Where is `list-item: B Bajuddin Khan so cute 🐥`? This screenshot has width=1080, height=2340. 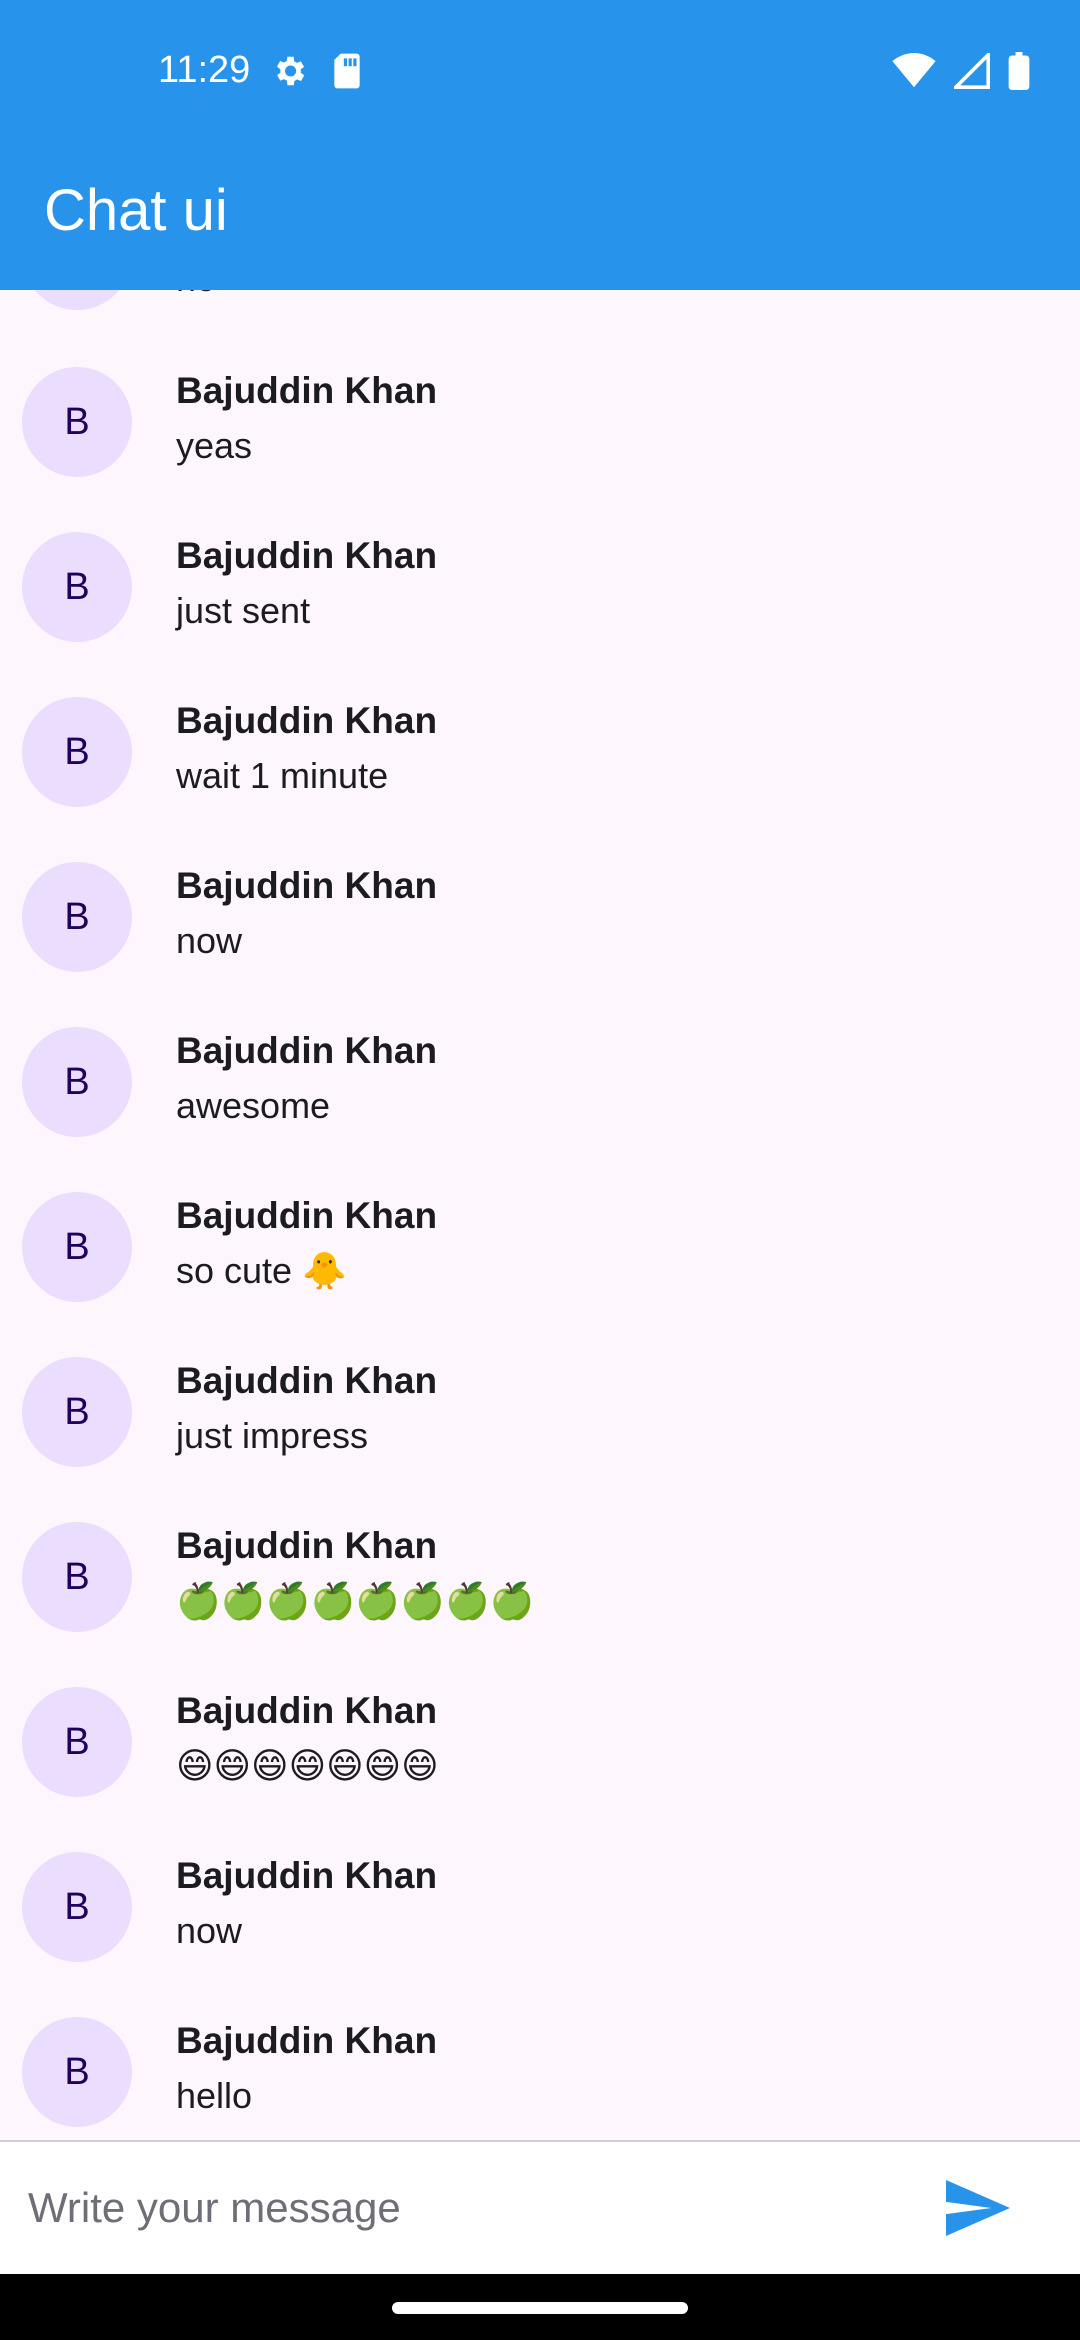 list-item: B Bajuddin Khan so cute 🐥 is located at coordinates (540, 1274).